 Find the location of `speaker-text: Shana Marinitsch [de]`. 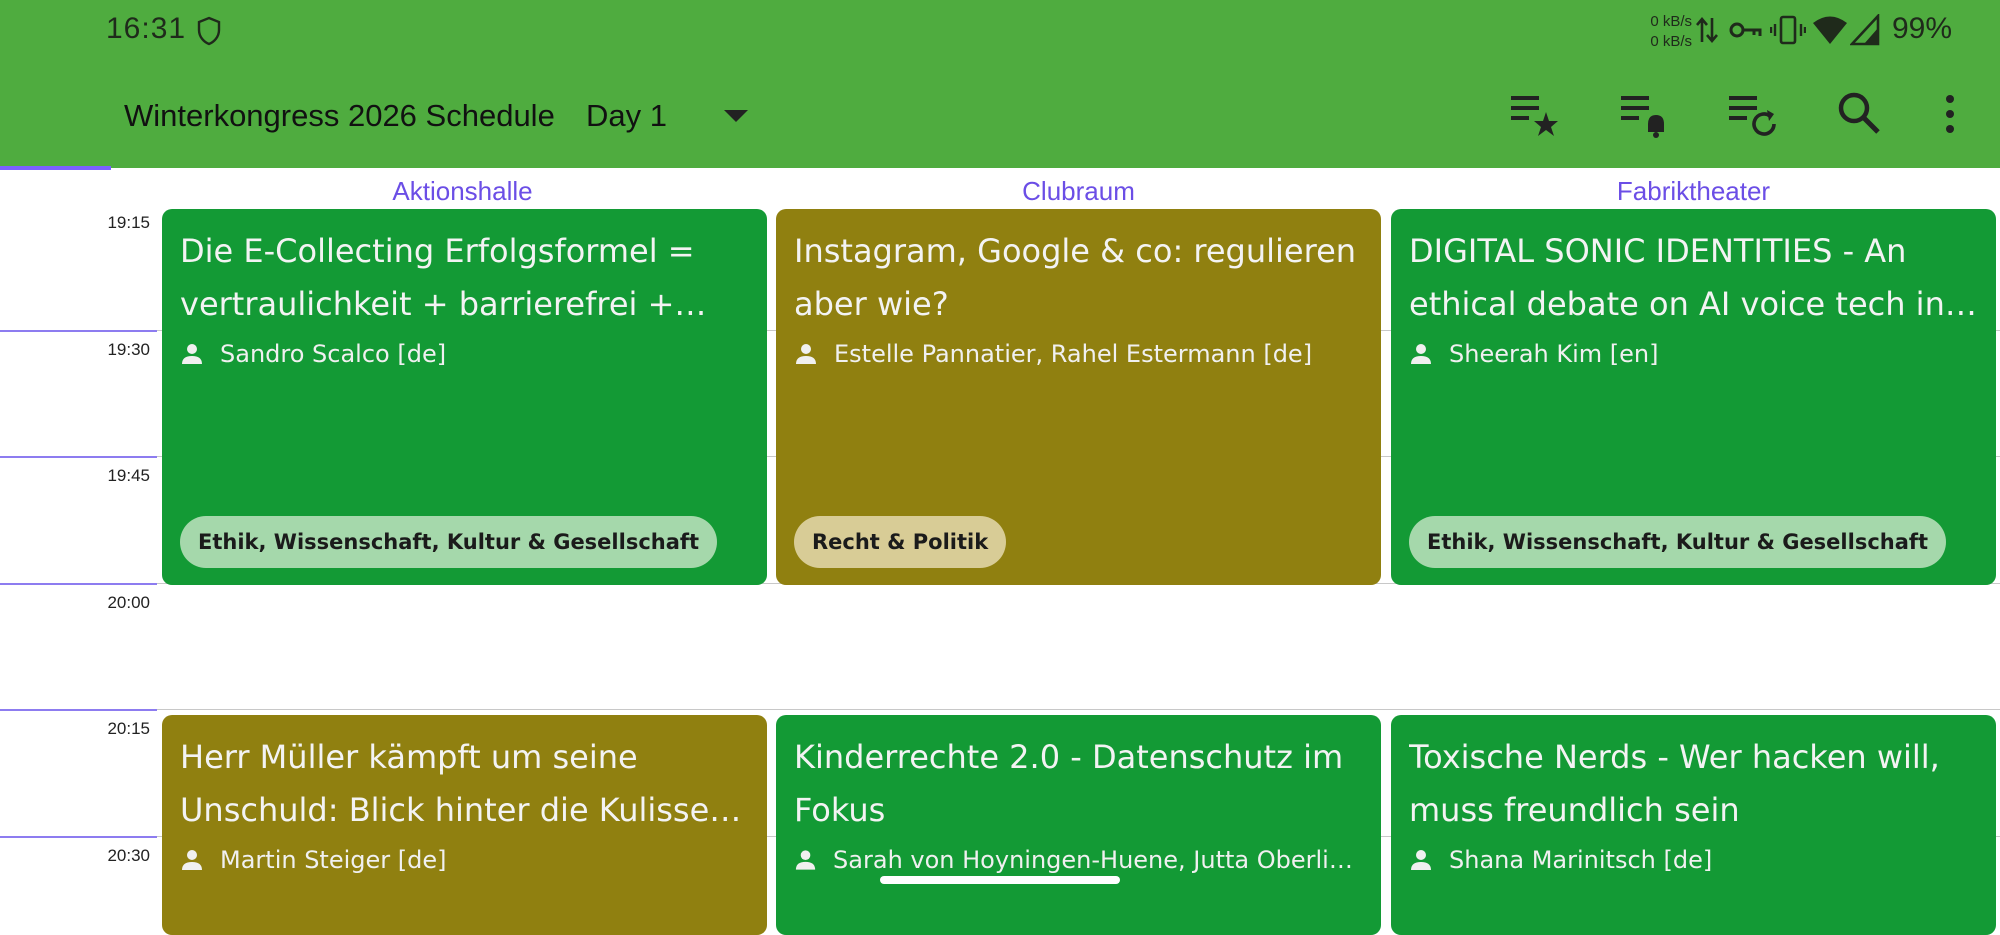

speaker-text: Shana Marinitsch [de] is located at coordinates (1581, 860).